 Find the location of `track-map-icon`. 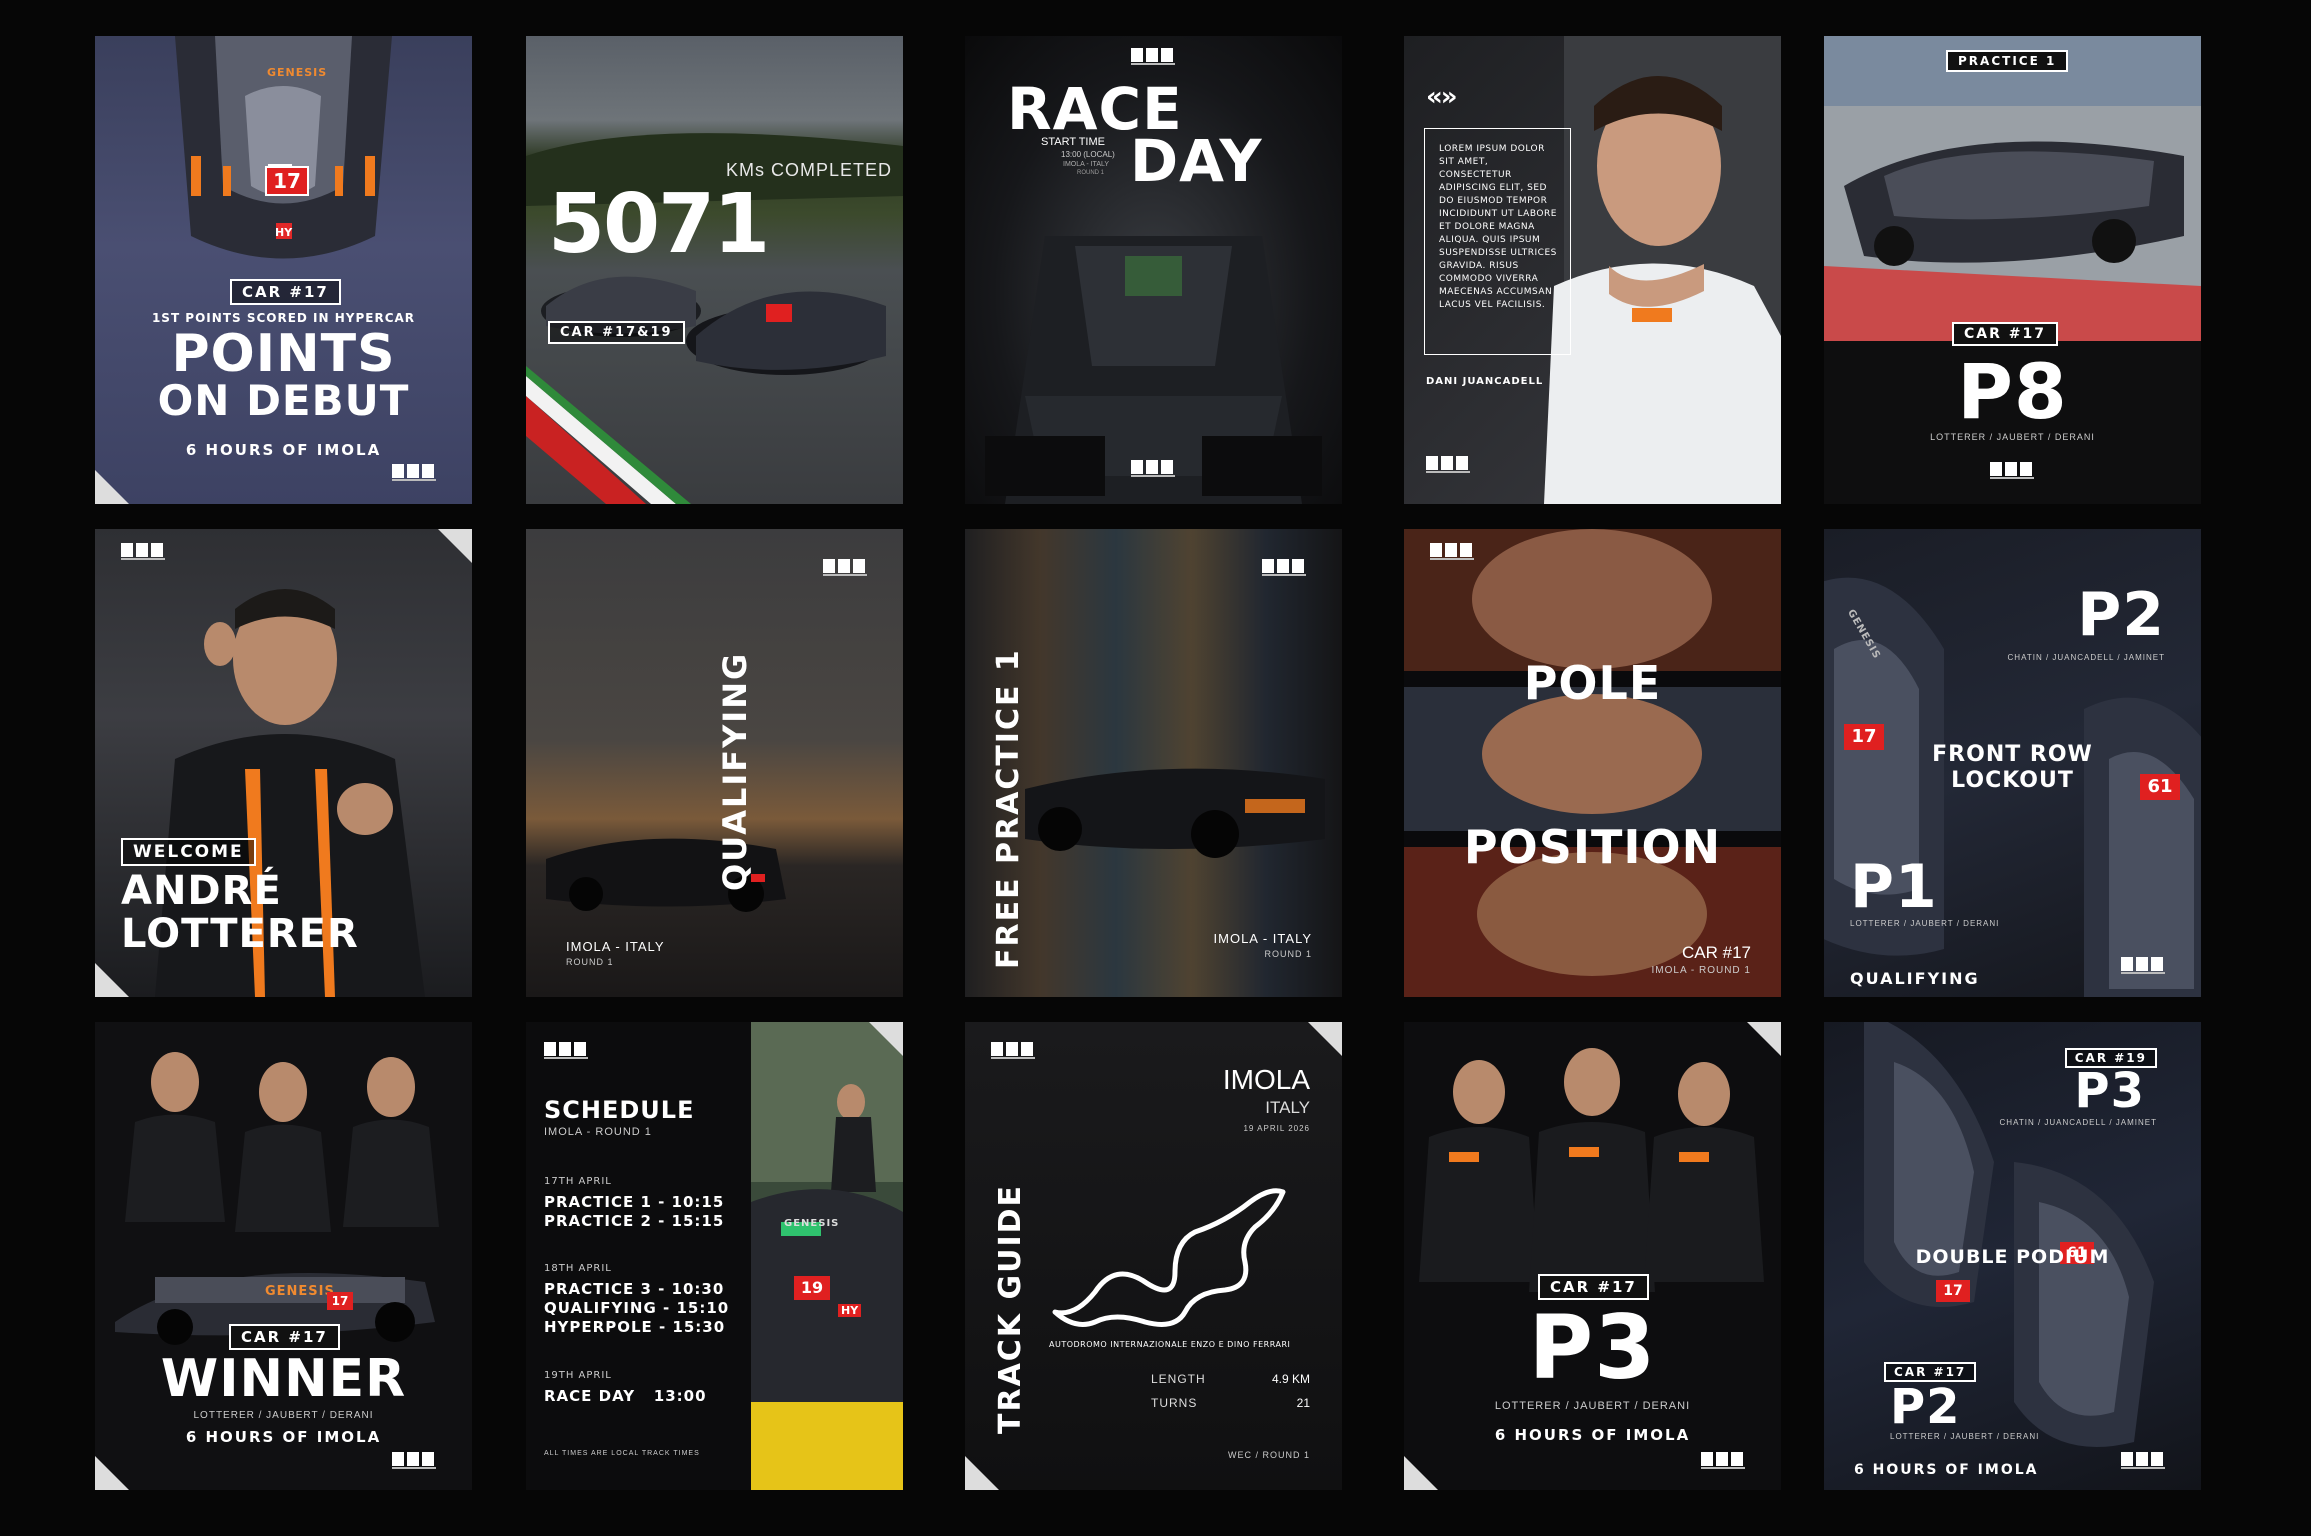

track-map-icon is located at coordinates (1169, 1257).